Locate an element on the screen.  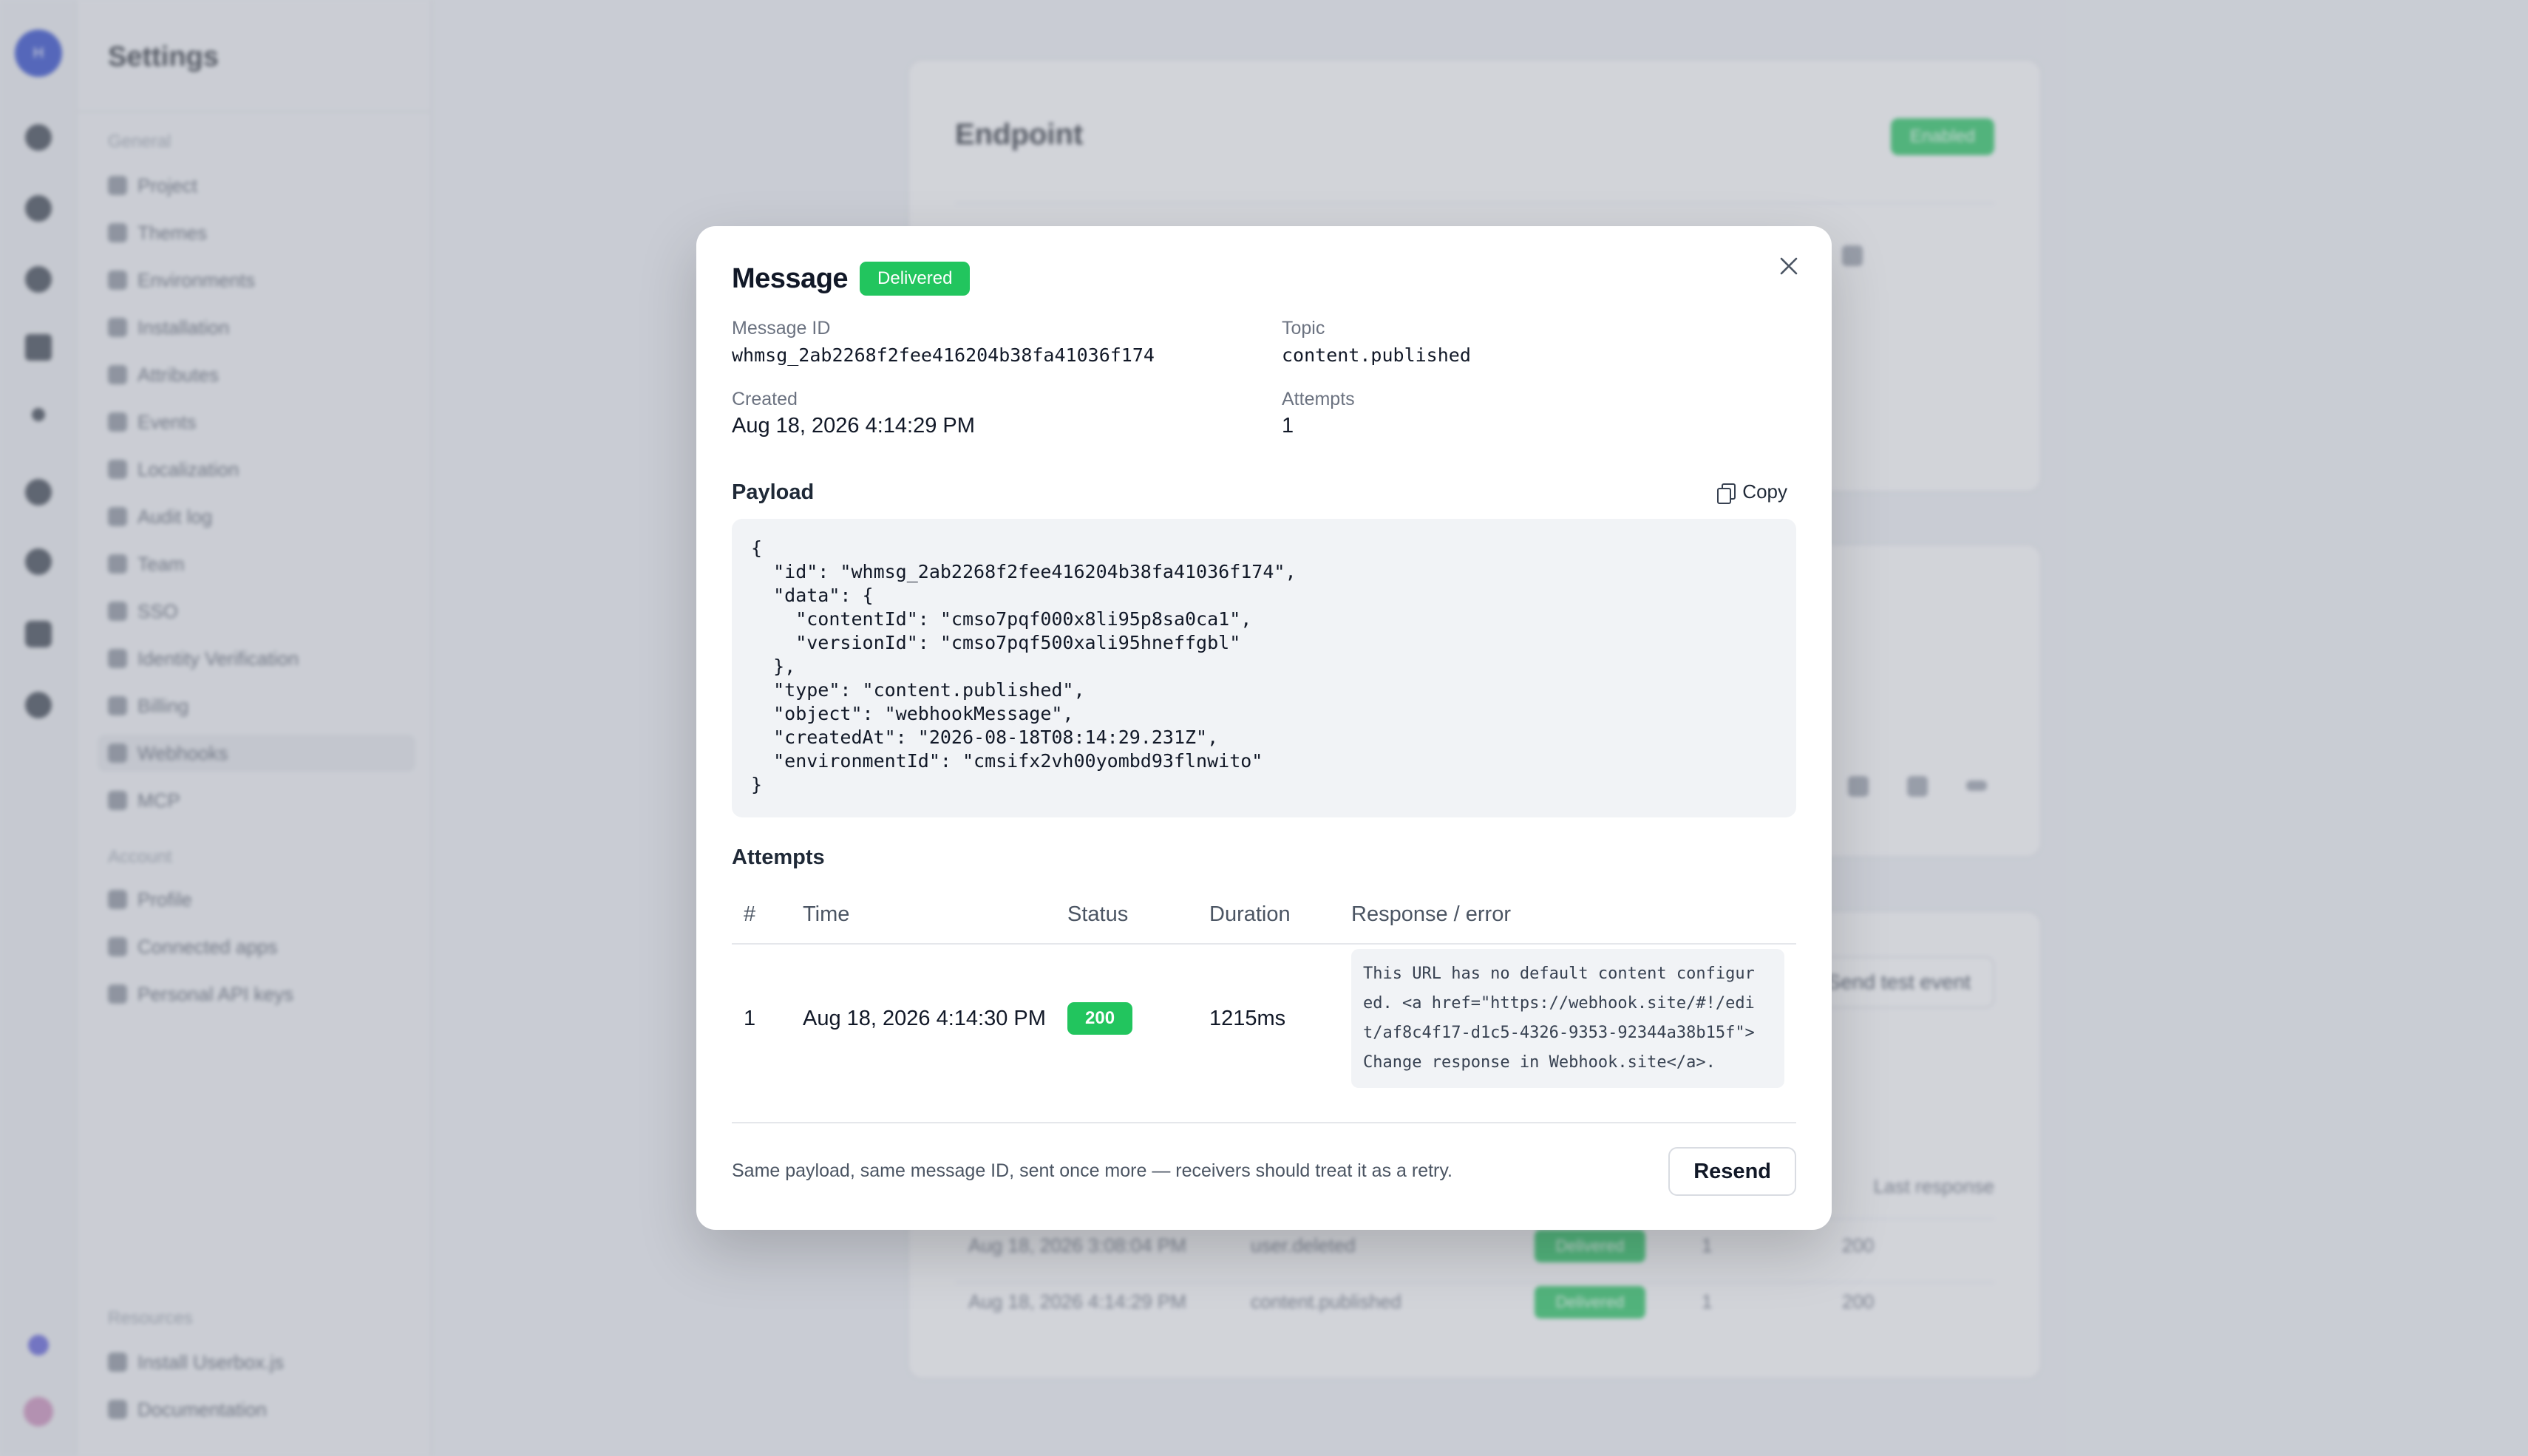
attempt-time: Aug 18, 2026 4:14:30 PM is located at coordinates (925, 1018).